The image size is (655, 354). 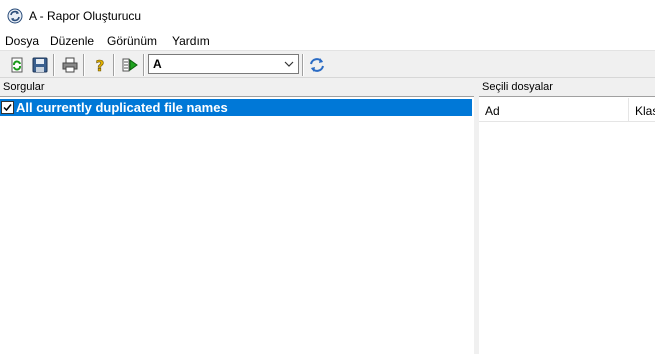 What do you see at coordinates (15, 16) in the screenshot?
I see `refresh-app-icon` at bounding box center [15, 16].